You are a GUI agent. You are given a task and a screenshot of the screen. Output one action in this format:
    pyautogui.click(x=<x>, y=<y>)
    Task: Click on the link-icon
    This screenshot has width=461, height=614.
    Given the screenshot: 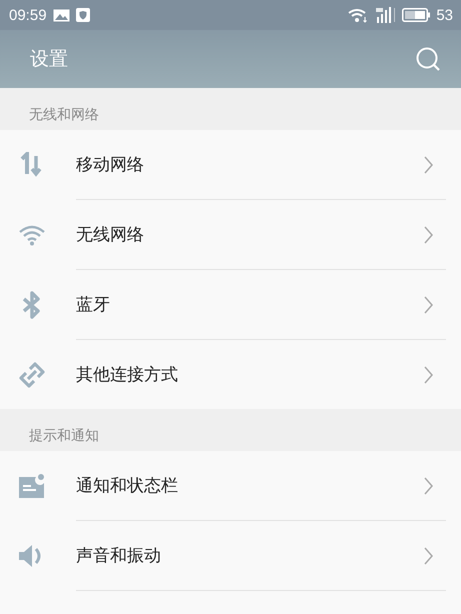 What is the action you would take?
    pyautogui.click(x=32, y=374)
    